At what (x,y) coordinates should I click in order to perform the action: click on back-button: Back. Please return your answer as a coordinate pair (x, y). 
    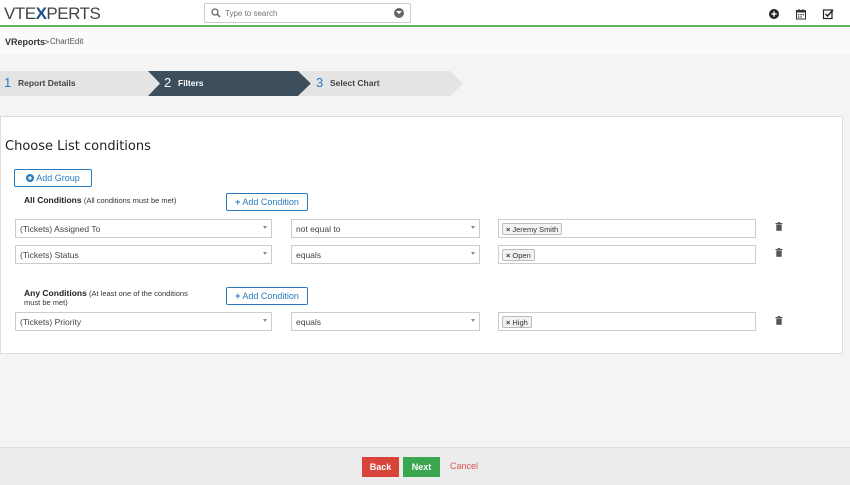
    Looking at the image, I should click on (380, 467).